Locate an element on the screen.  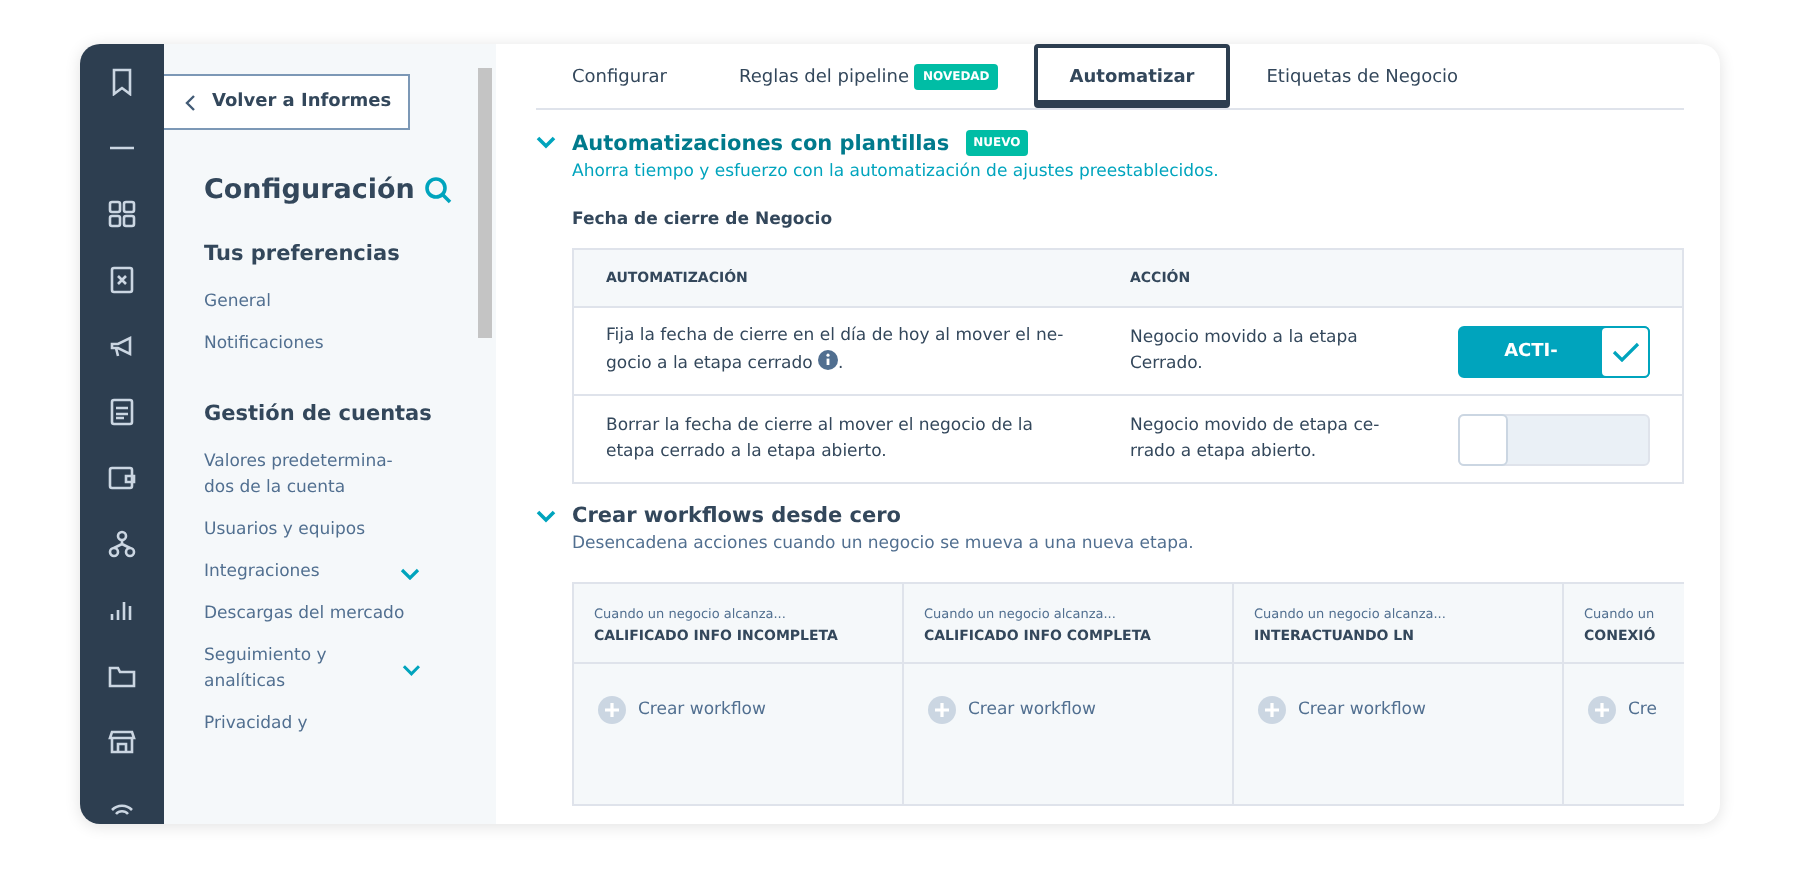
checkmark-icon is located at coordinates (1625, 351).